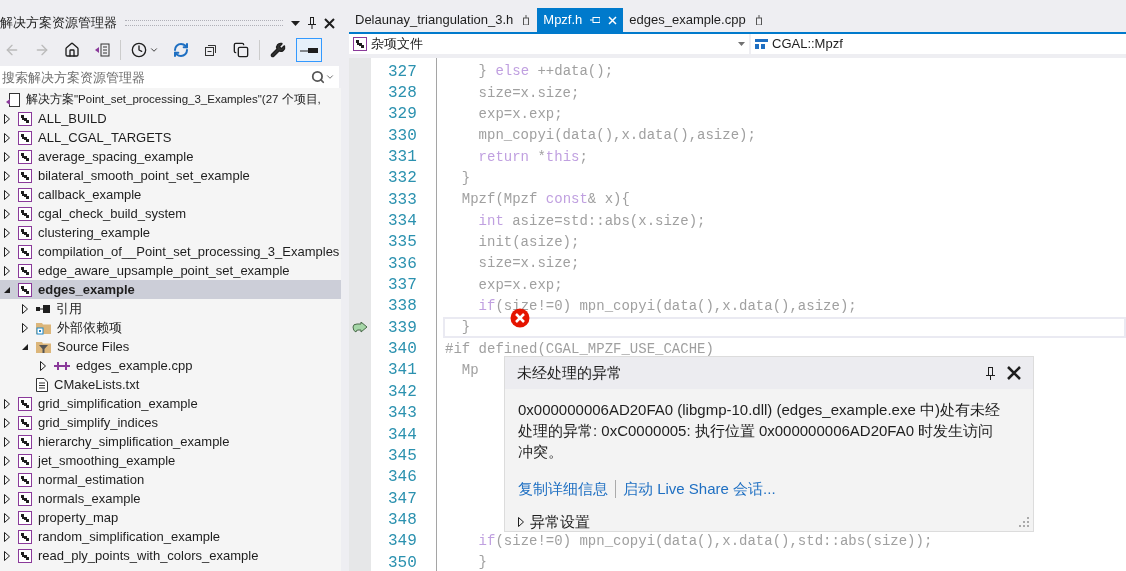  Describe the element at coordinates (549, 44) in the screenshot. I see `project-dropdown: 杂项文件` at that location.